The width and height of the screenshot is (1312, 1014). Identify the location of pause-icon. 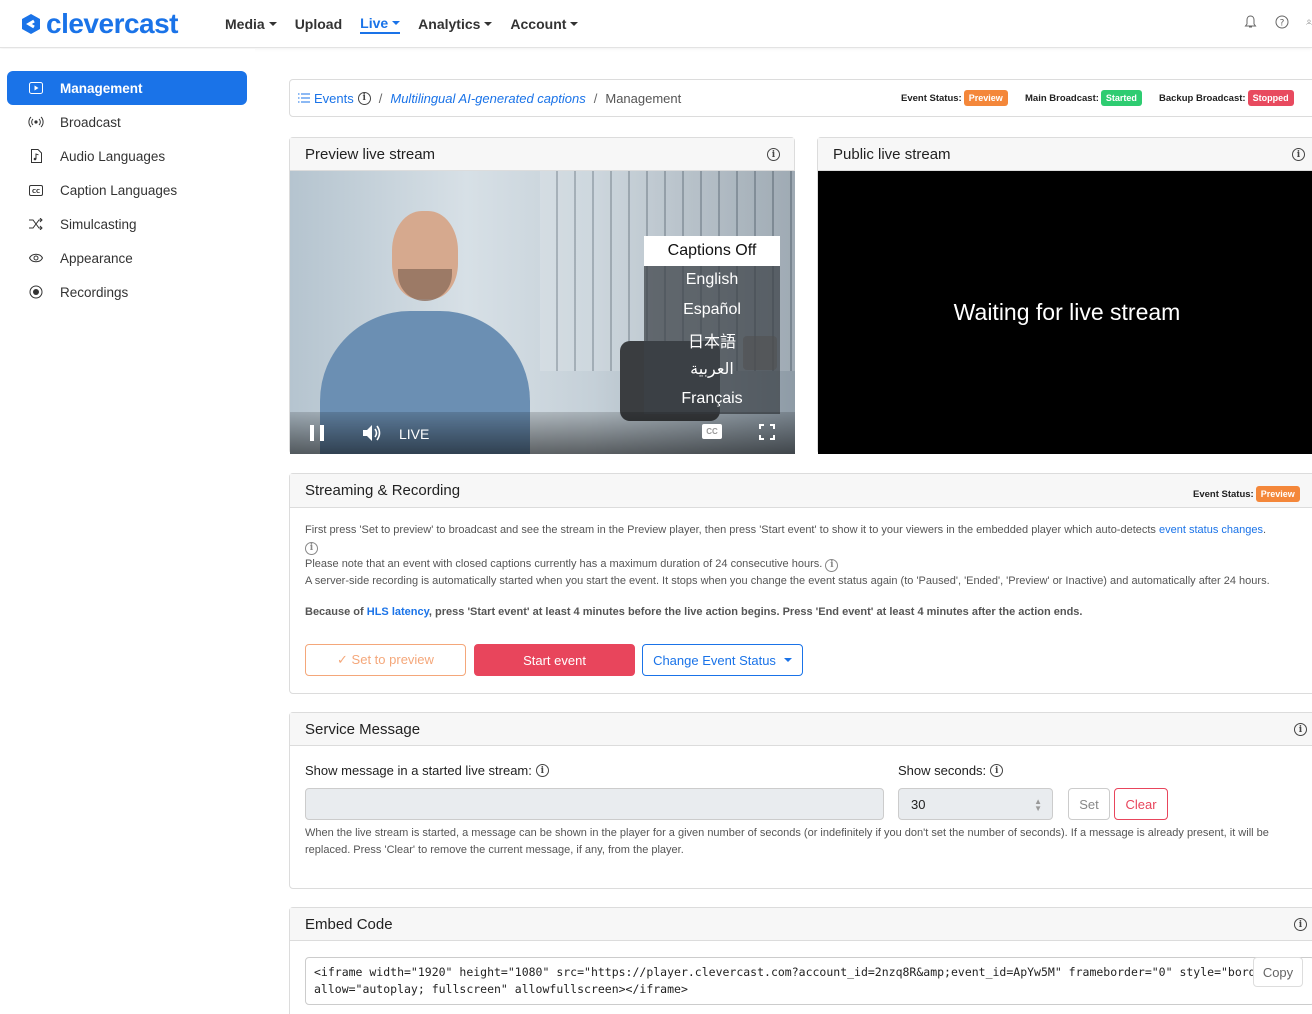
(317, 433).